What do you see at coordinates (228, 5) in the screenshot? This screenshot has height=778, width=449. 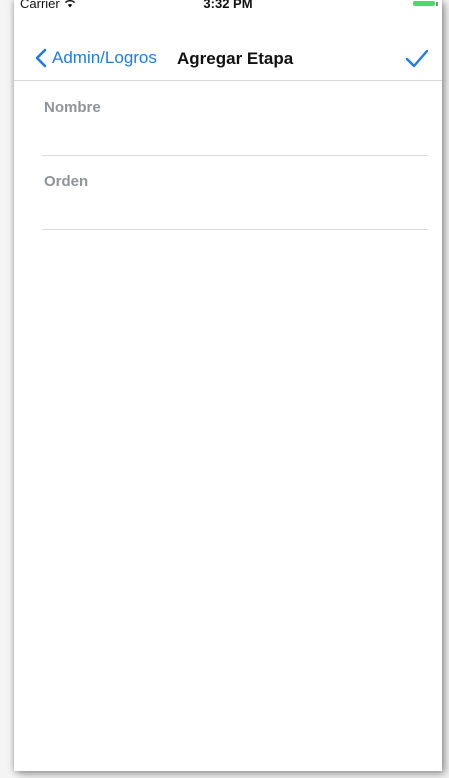 I see `status-time: 3:32 PM` at bounding box center [228, 5].